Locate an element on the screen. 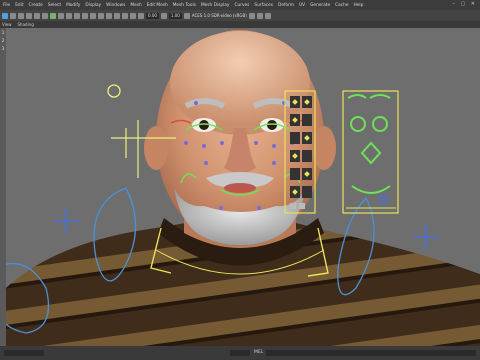 This screenshot has height=360, width=480. menu-edit: Edit is located at coordinates (19, 5).